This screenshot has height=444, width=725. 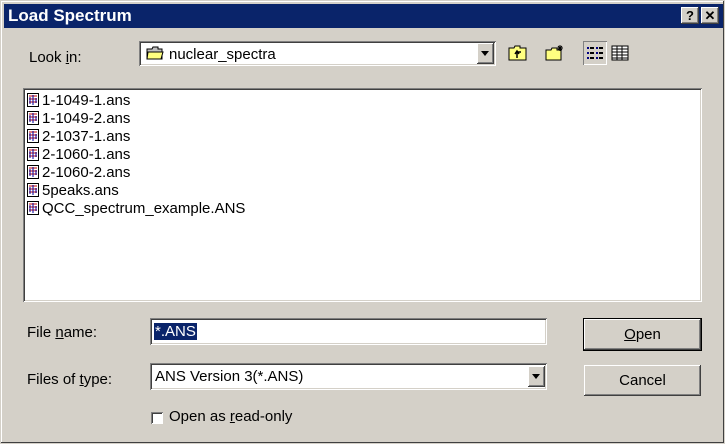 I want to click on up-one-level-button, so click(x=518, y=53).